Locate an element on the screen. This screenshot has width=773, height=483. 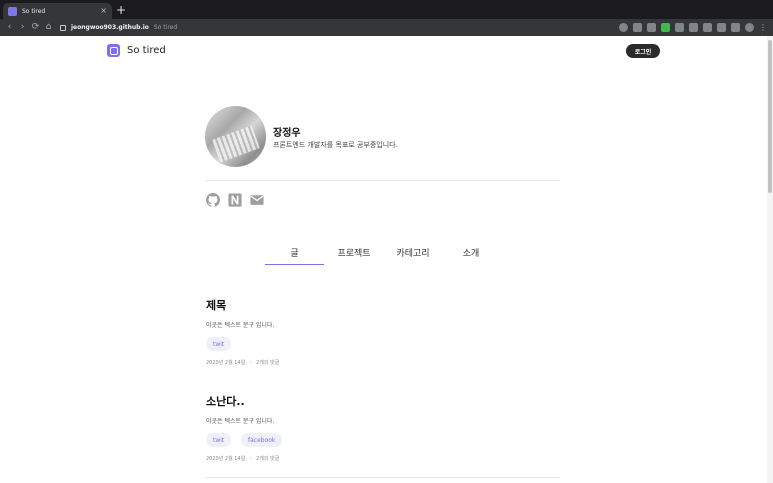
puzzle-icon is located at coordinates (651, 27).